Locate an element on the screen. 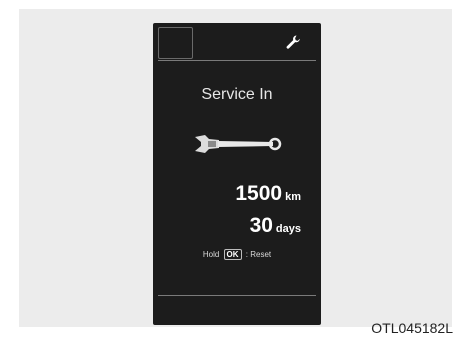  reset-hint: Hold OK : Reset is located at coordinates (237, 254).